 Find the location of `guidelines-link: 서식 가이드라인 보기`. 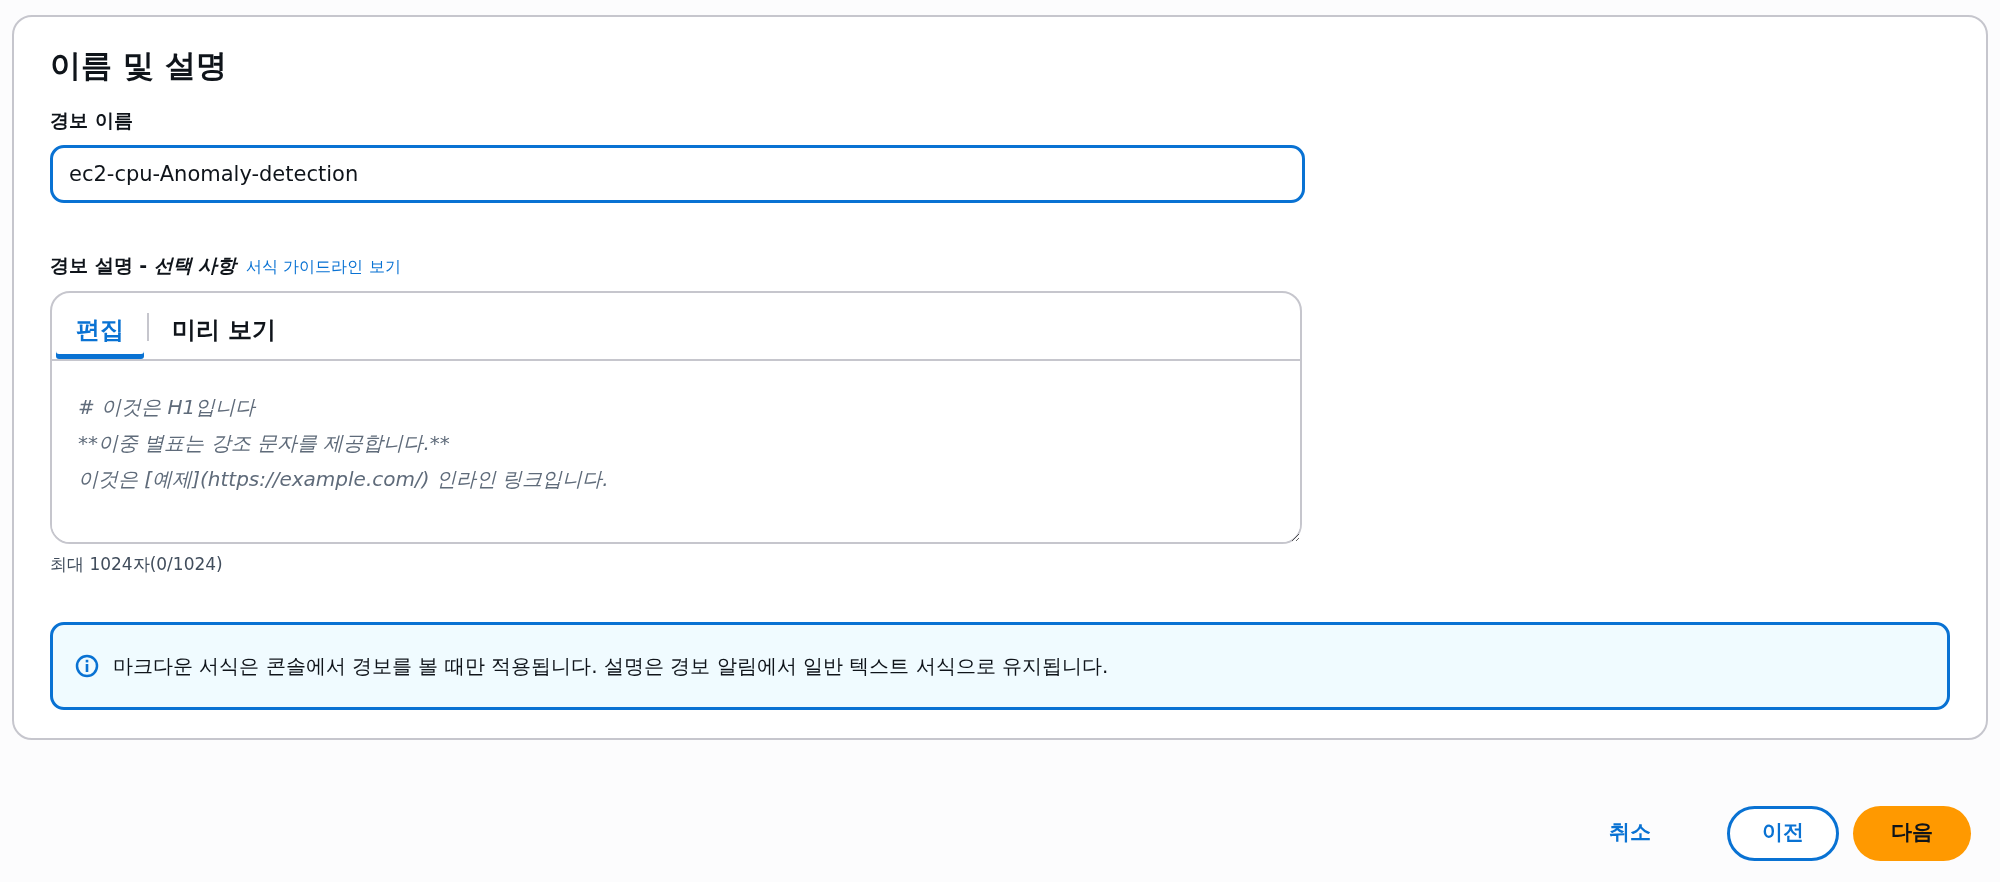

guidelines-link: 서식 가이드라인 보기 is located at coordinates (323, 266).